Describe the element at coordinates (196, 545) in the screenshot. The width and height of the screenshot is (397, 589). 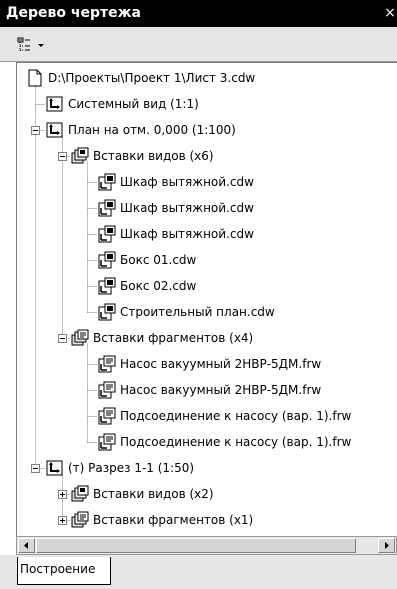
I see `scroll-thumb` at that location.